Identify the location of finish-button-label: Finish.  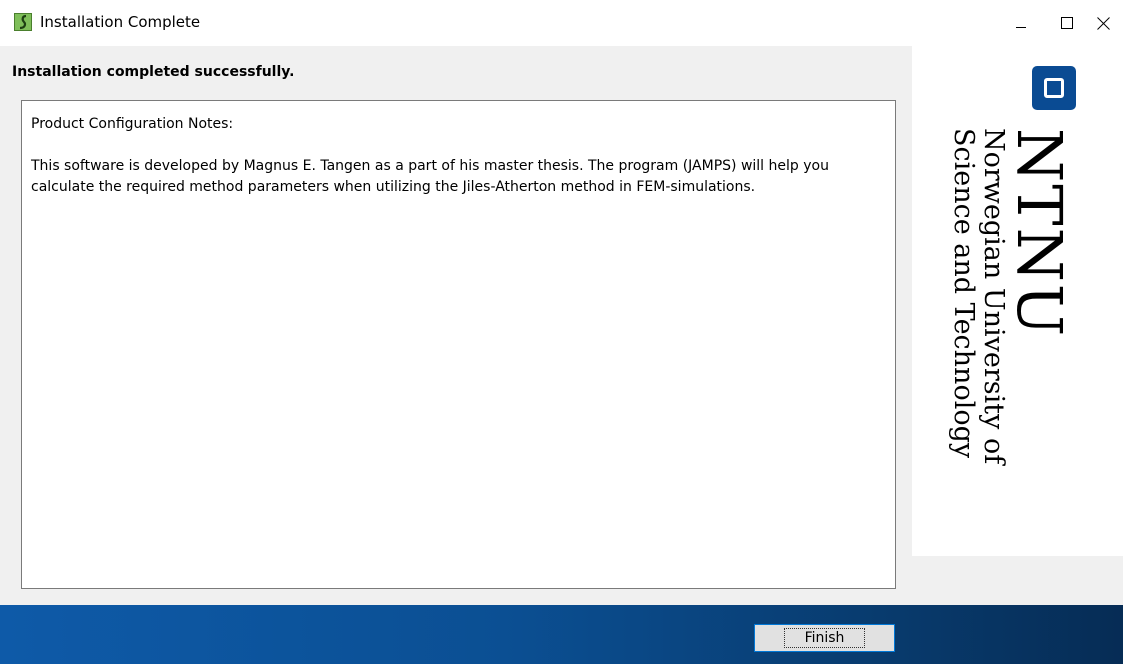
(824, 638).